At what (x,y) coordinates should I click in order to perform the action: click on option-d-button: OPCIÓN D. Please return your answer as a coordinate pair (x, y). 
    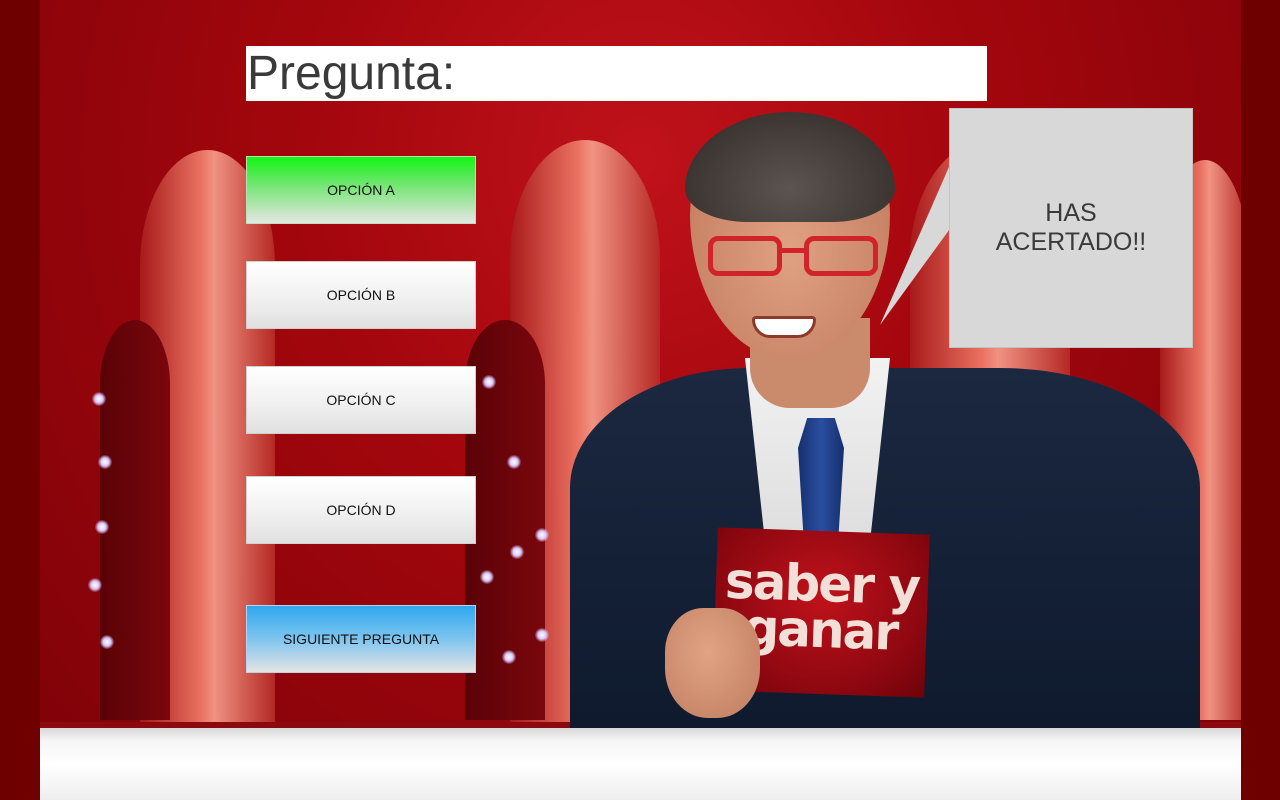
    Looking at the image, I should click on (361, 510).